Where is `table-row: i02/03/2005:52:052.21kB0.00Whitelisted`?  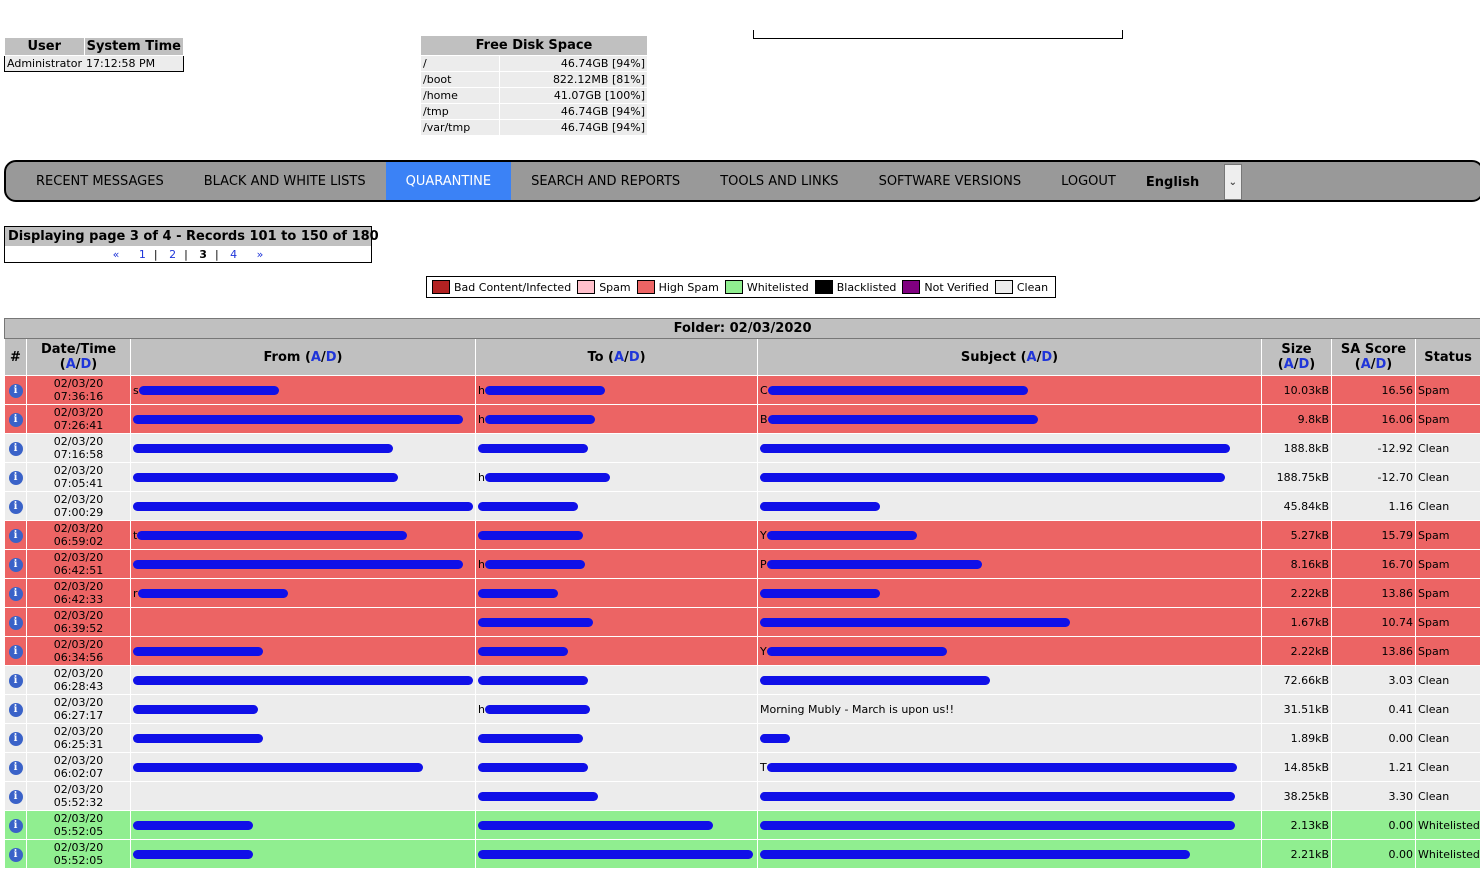 table-row: i02/03/2005:52:052.21kB0.00Whitelisted is located at coordinates (742, 854).